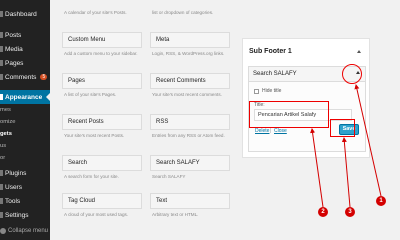 This screenshot has width=400, height=240. I want to click on plugins-icon, so click(1, 173).